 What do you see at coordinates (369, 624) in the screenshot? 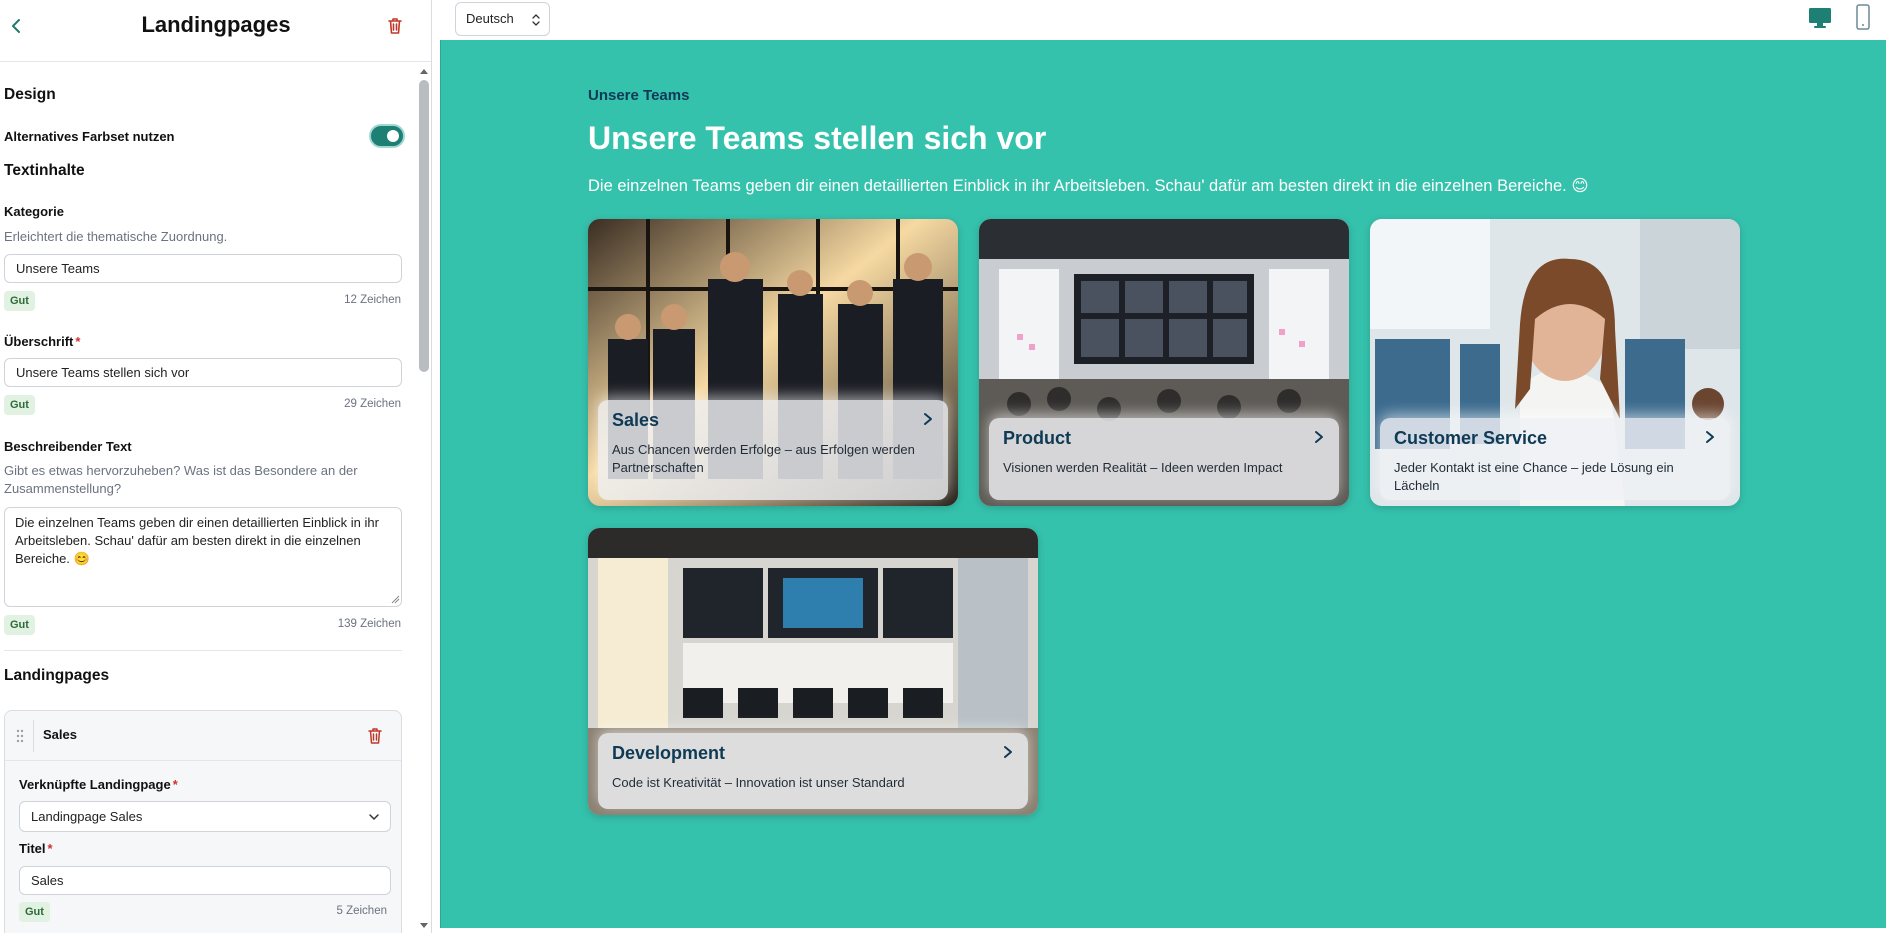
I see `description-char-count: 139 Zeichen` at bounding box center [369, 624].